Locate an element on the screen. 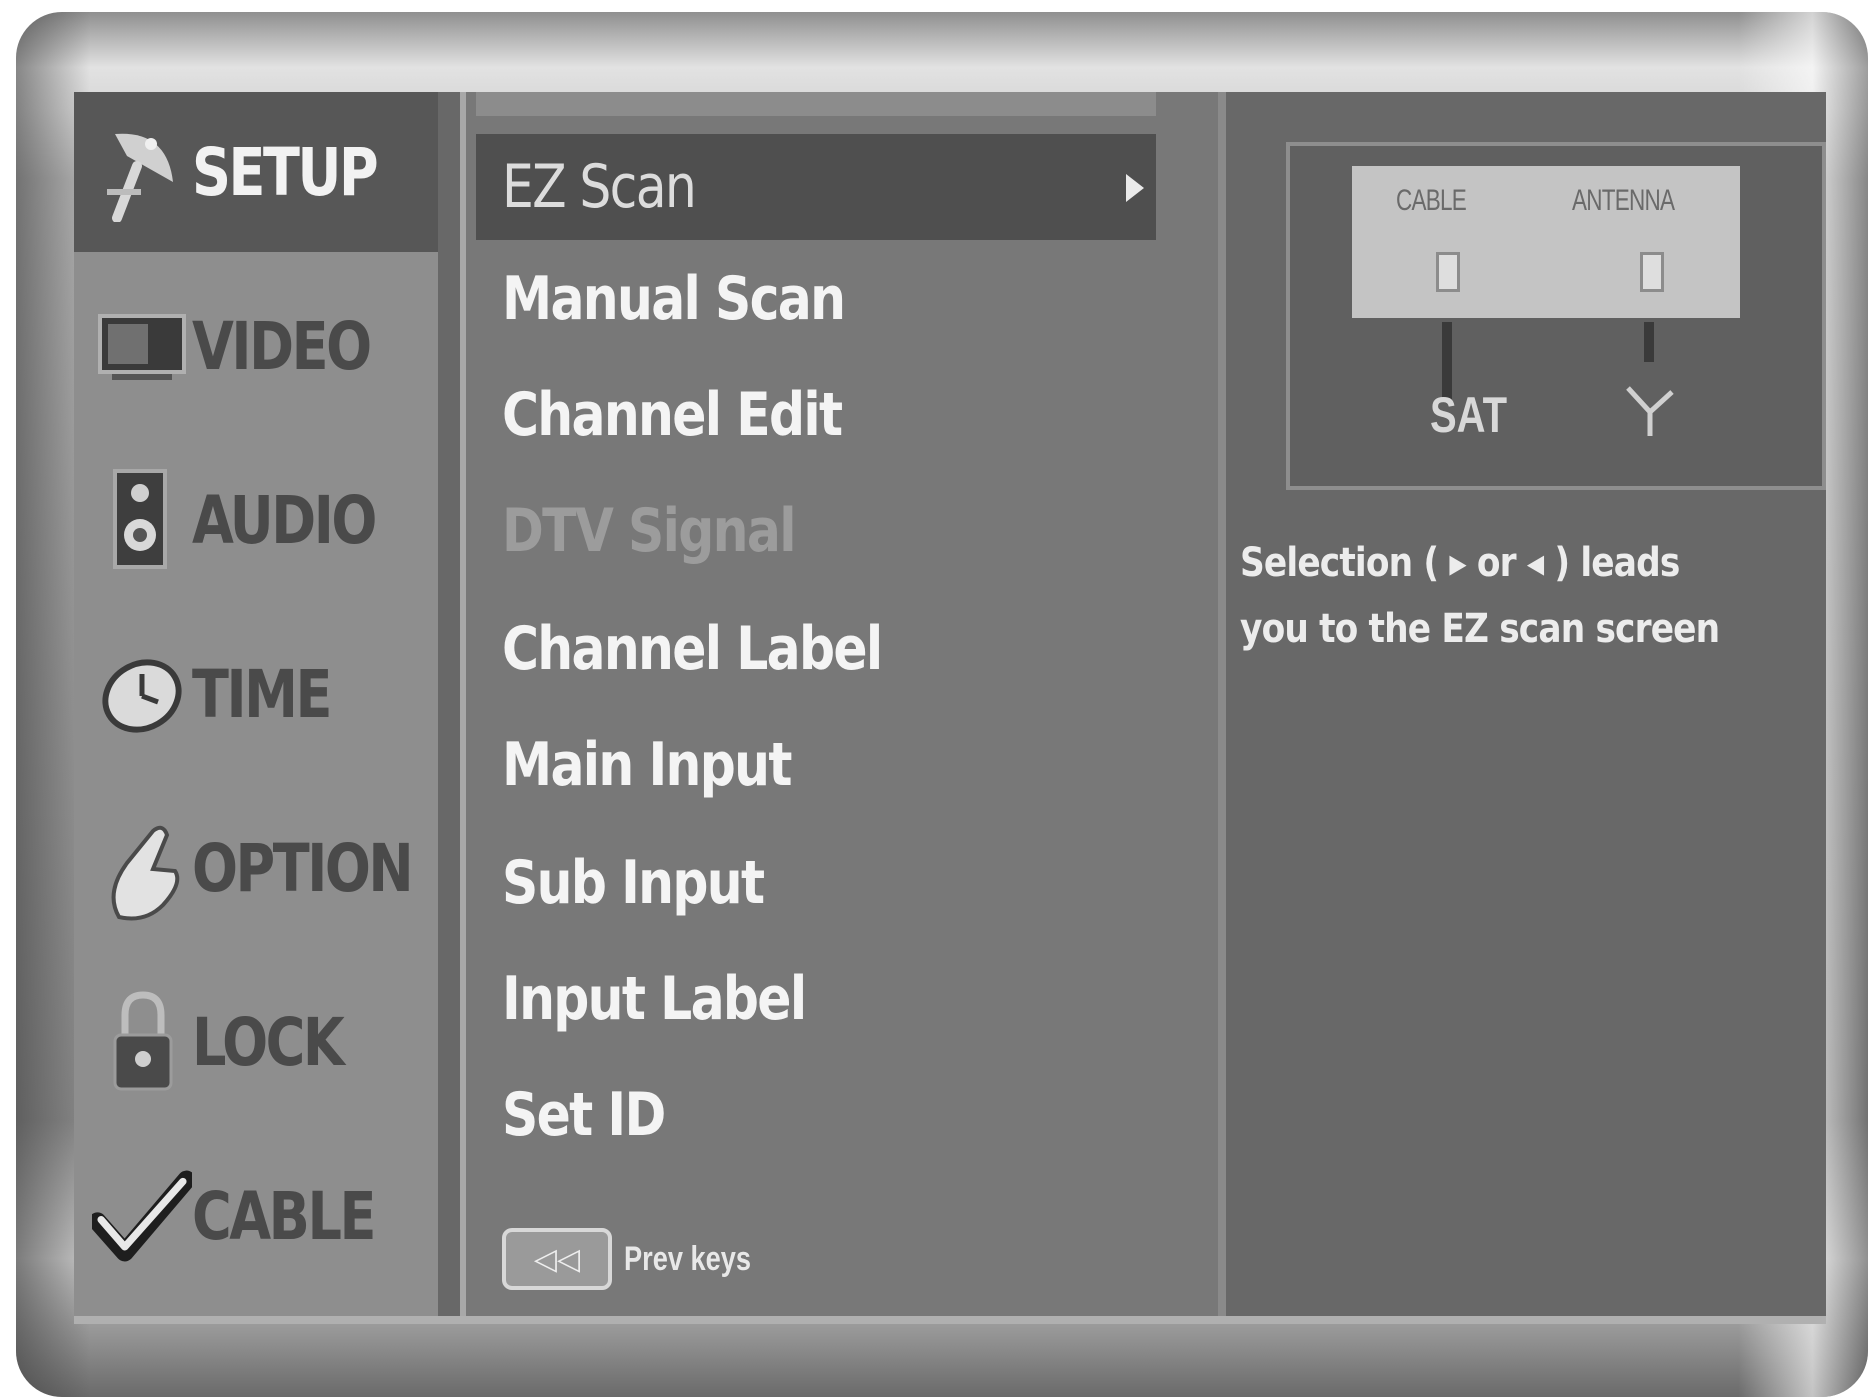 The image size is (1868, 1397). sat-source-label: SAT is located at coordinates (1469, 415).